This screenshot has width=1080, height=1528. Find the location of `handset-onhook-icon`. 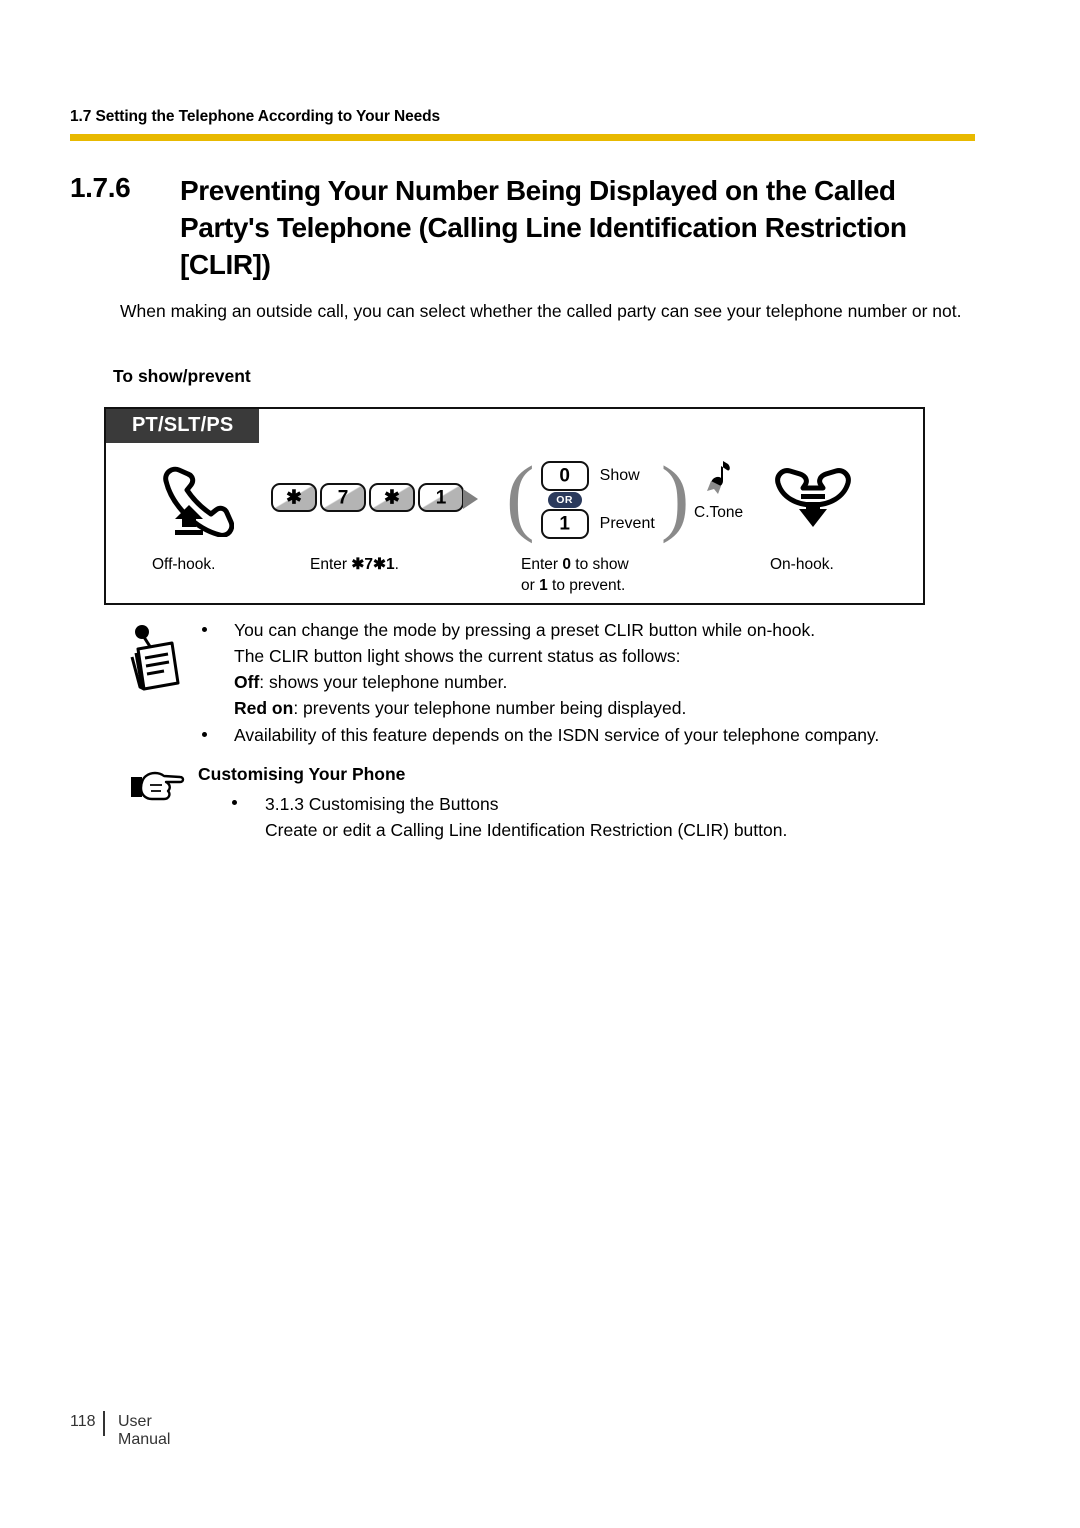

handset-onhook-icon is located at coordinates (813, 498).